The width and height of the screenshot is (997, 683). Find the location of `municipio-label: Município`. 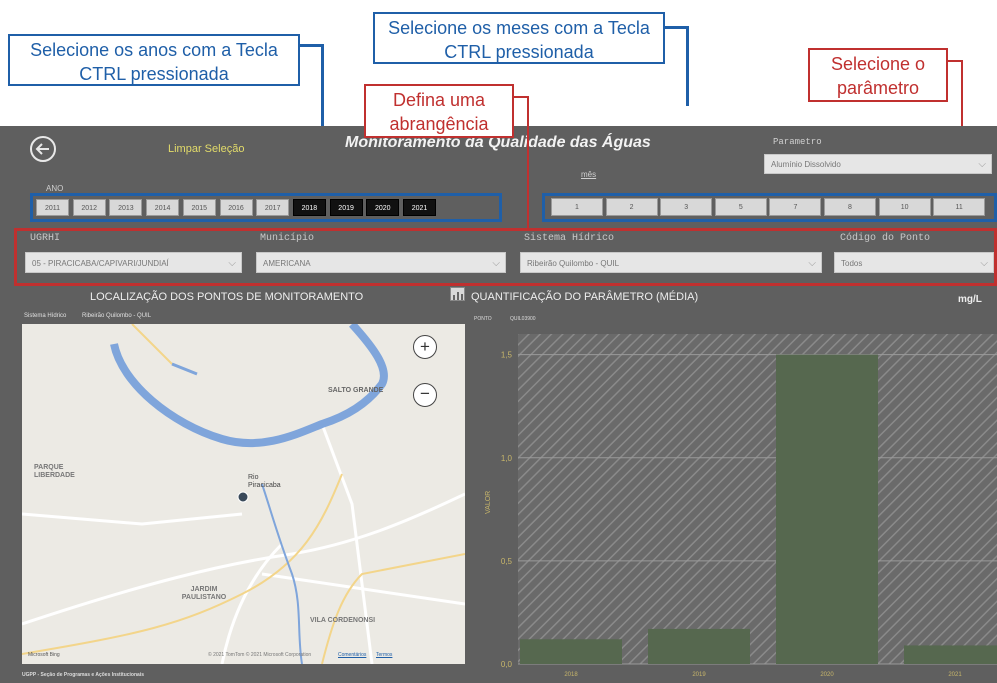

municipio-label: Município is located at coordinates (287, 238).